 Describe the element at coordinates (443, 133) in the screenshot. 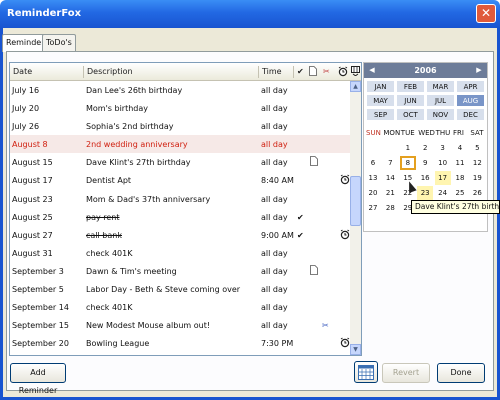

I see `weekday-label: THU` at that location.